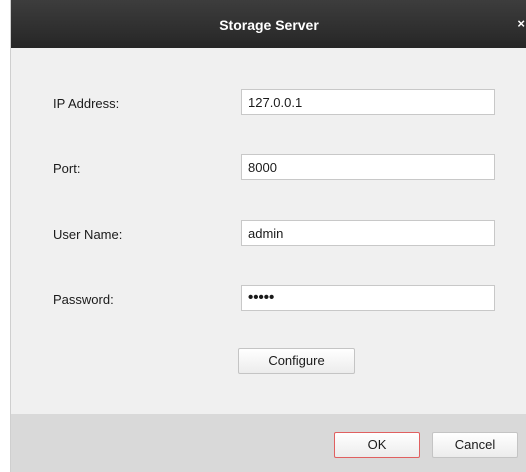  What do you see at coordinates (296, 361) in the screenshot?
I see `configure-button: Configure` at bounding box center [296, 361].